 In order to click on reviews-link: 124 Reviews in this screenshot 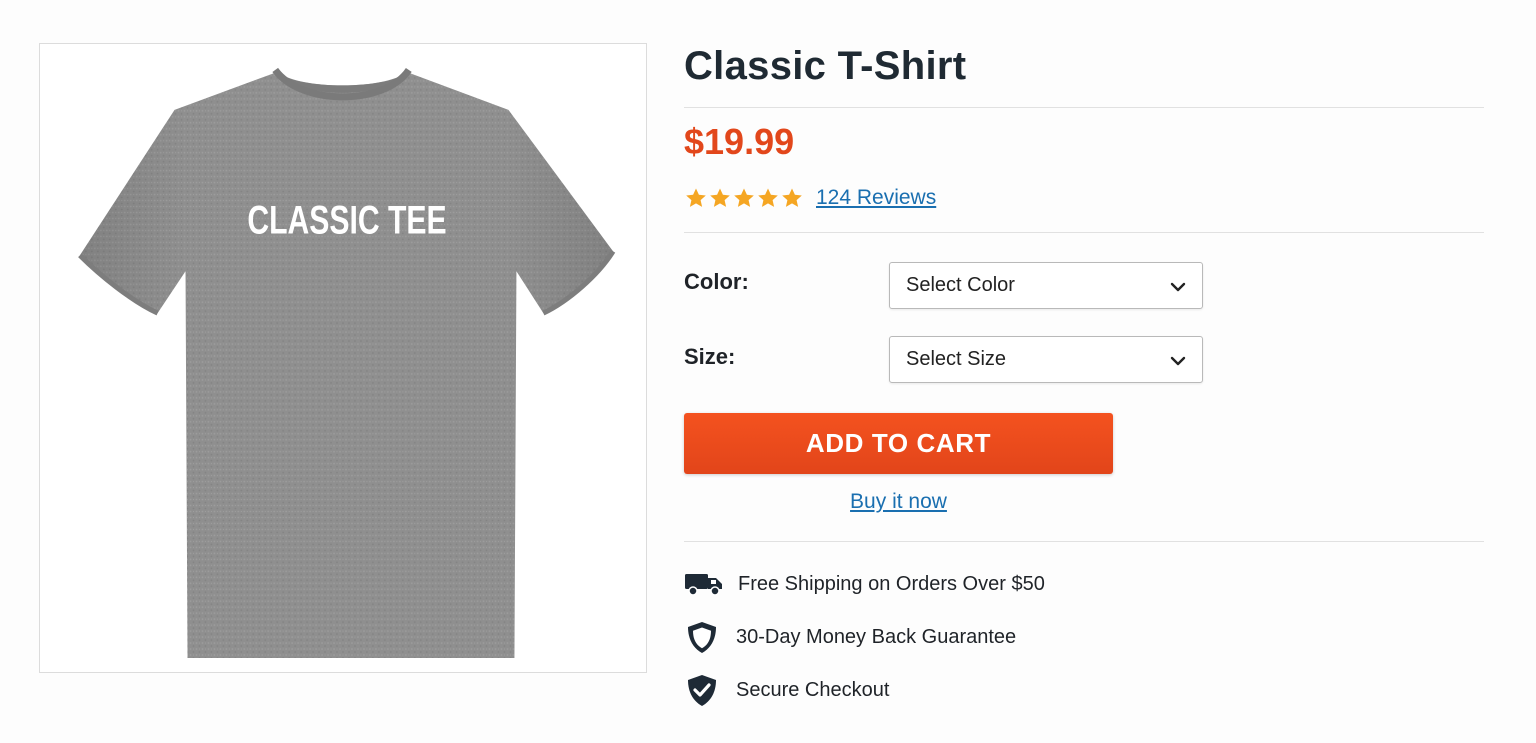, I will do `click(876, 198)`.